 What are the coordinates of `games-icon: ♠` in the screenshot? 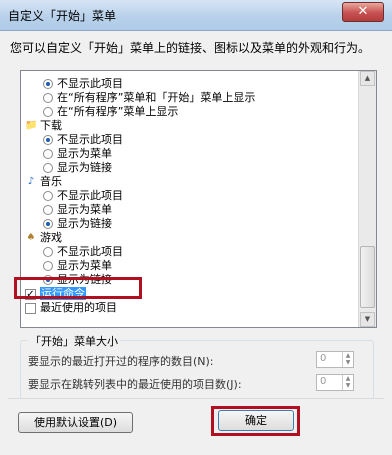 It's located at (31, 237).